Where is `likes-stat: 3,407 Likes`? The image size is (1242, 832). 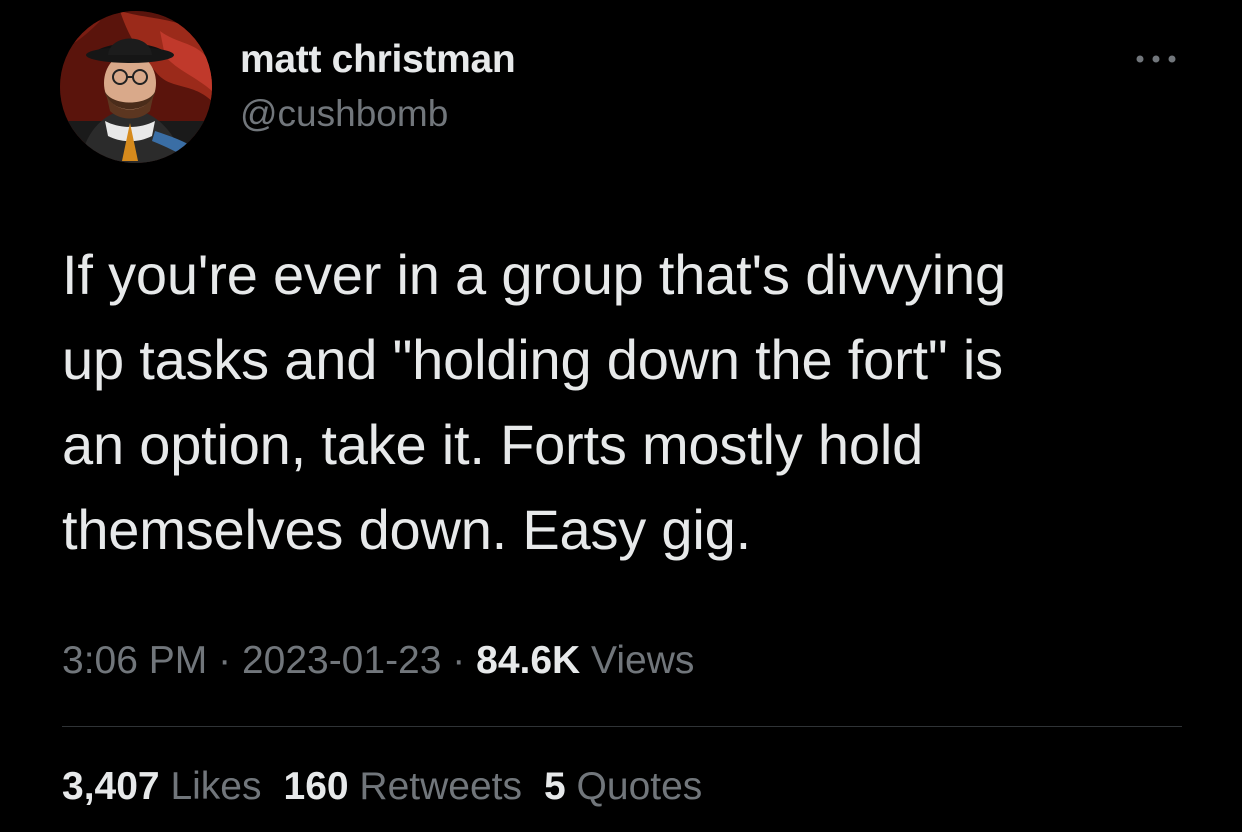 likes-stat: 3,407 Likes is located at coordinates (162, 786).